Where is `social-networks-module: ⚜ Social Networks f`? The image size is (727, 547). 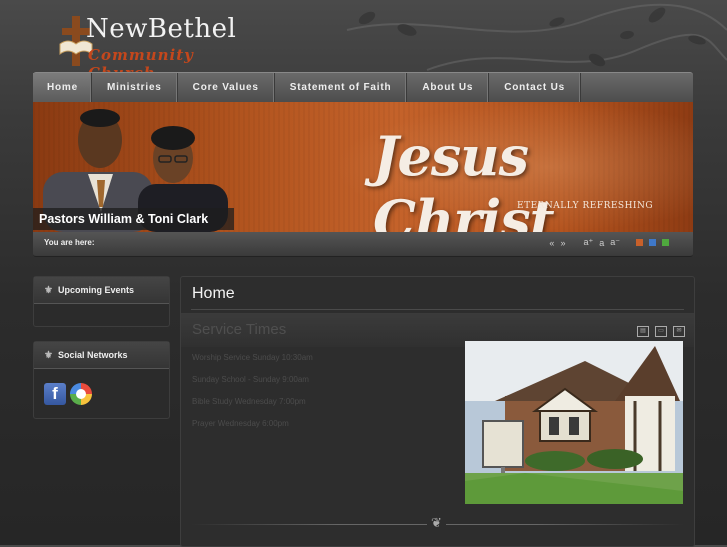 social-networks-module: ⚜ Social Networks f is located at coordinates (101, 380).